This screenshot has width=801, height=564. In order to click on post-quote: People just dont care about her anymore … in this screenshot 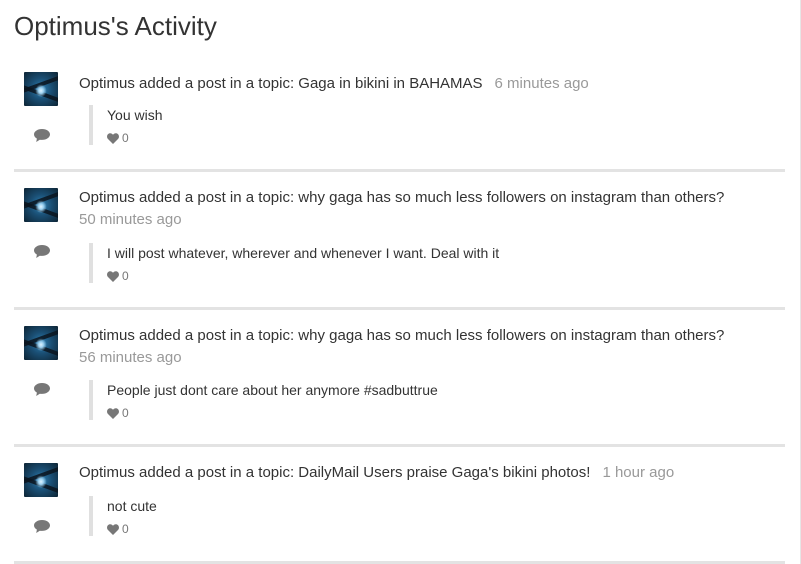, I will do `click(263, 400)`.